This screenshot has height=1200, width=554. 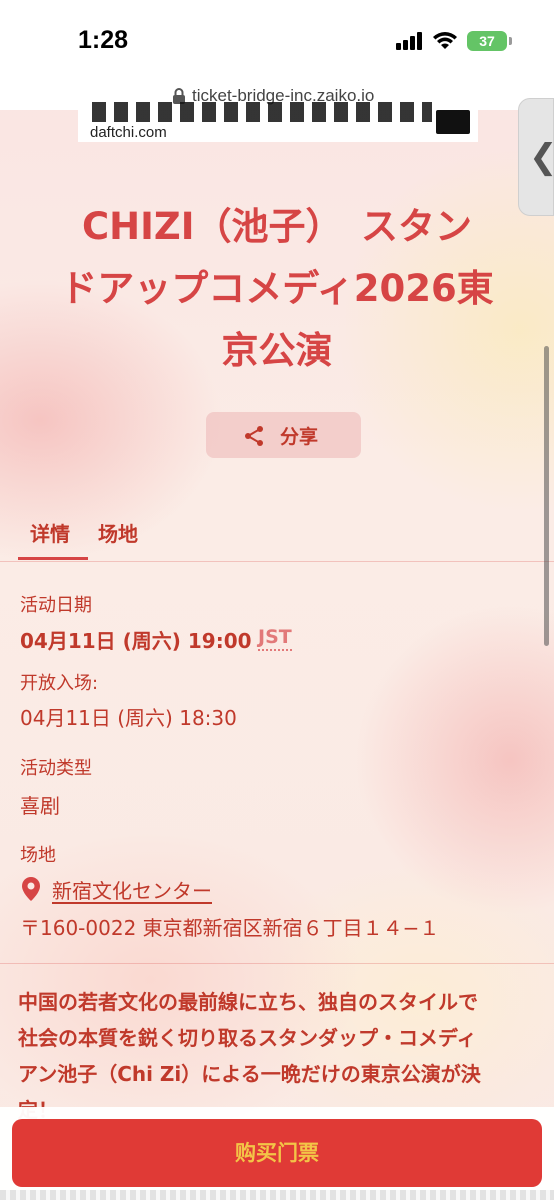 I want to click on scrollbar-thumb, so click(x=546, y=496).